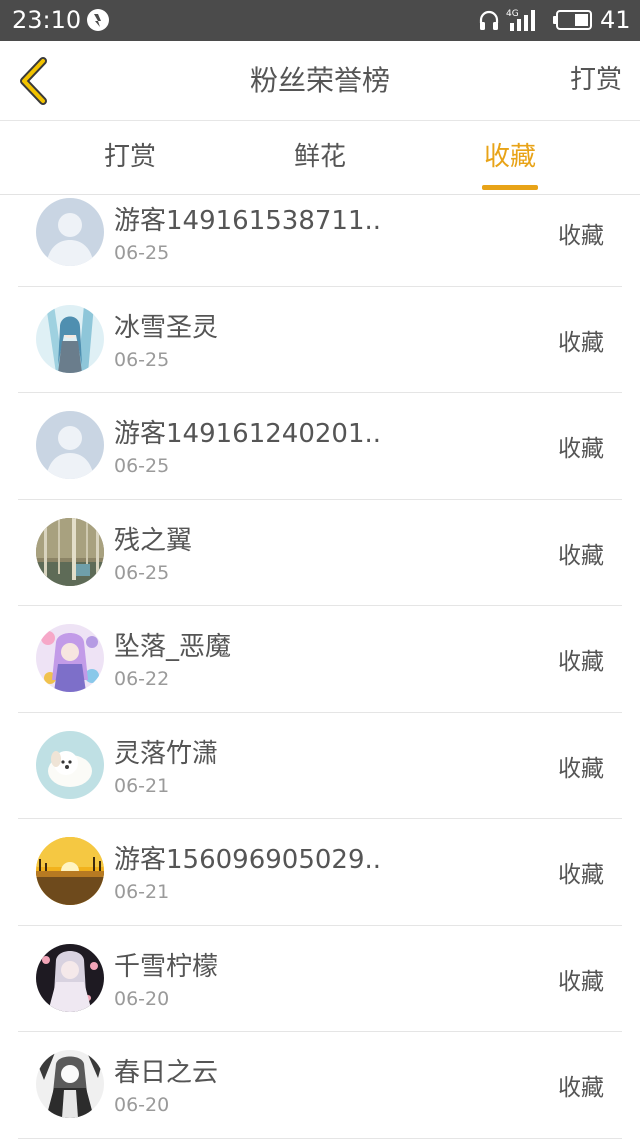 The image size is (640, 1139). Describe the element at coordinates (173, 647) in the screenshot. I see `fan-name: 坠落_恶魔` at that location.